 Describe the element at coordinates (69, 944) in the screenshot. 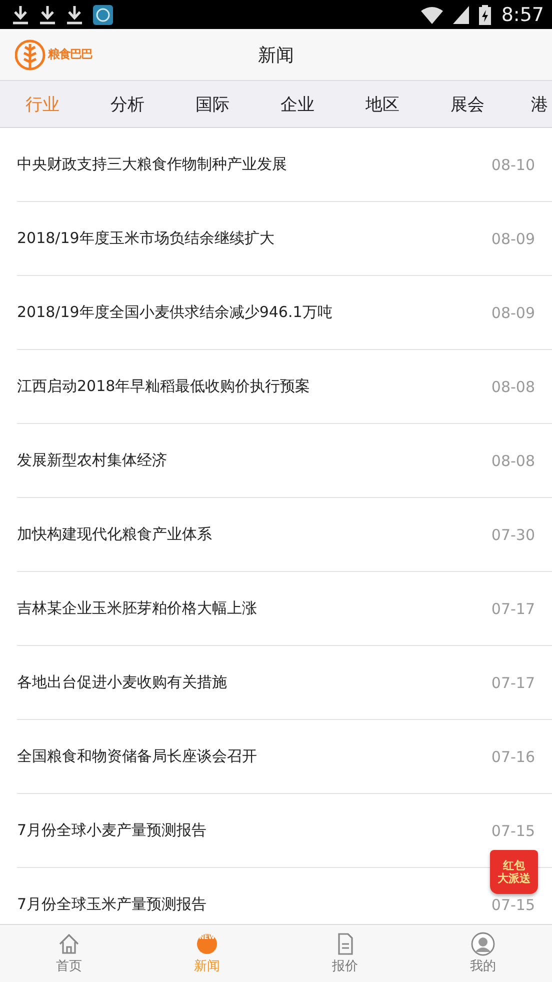

I see `home-icon` at that location.